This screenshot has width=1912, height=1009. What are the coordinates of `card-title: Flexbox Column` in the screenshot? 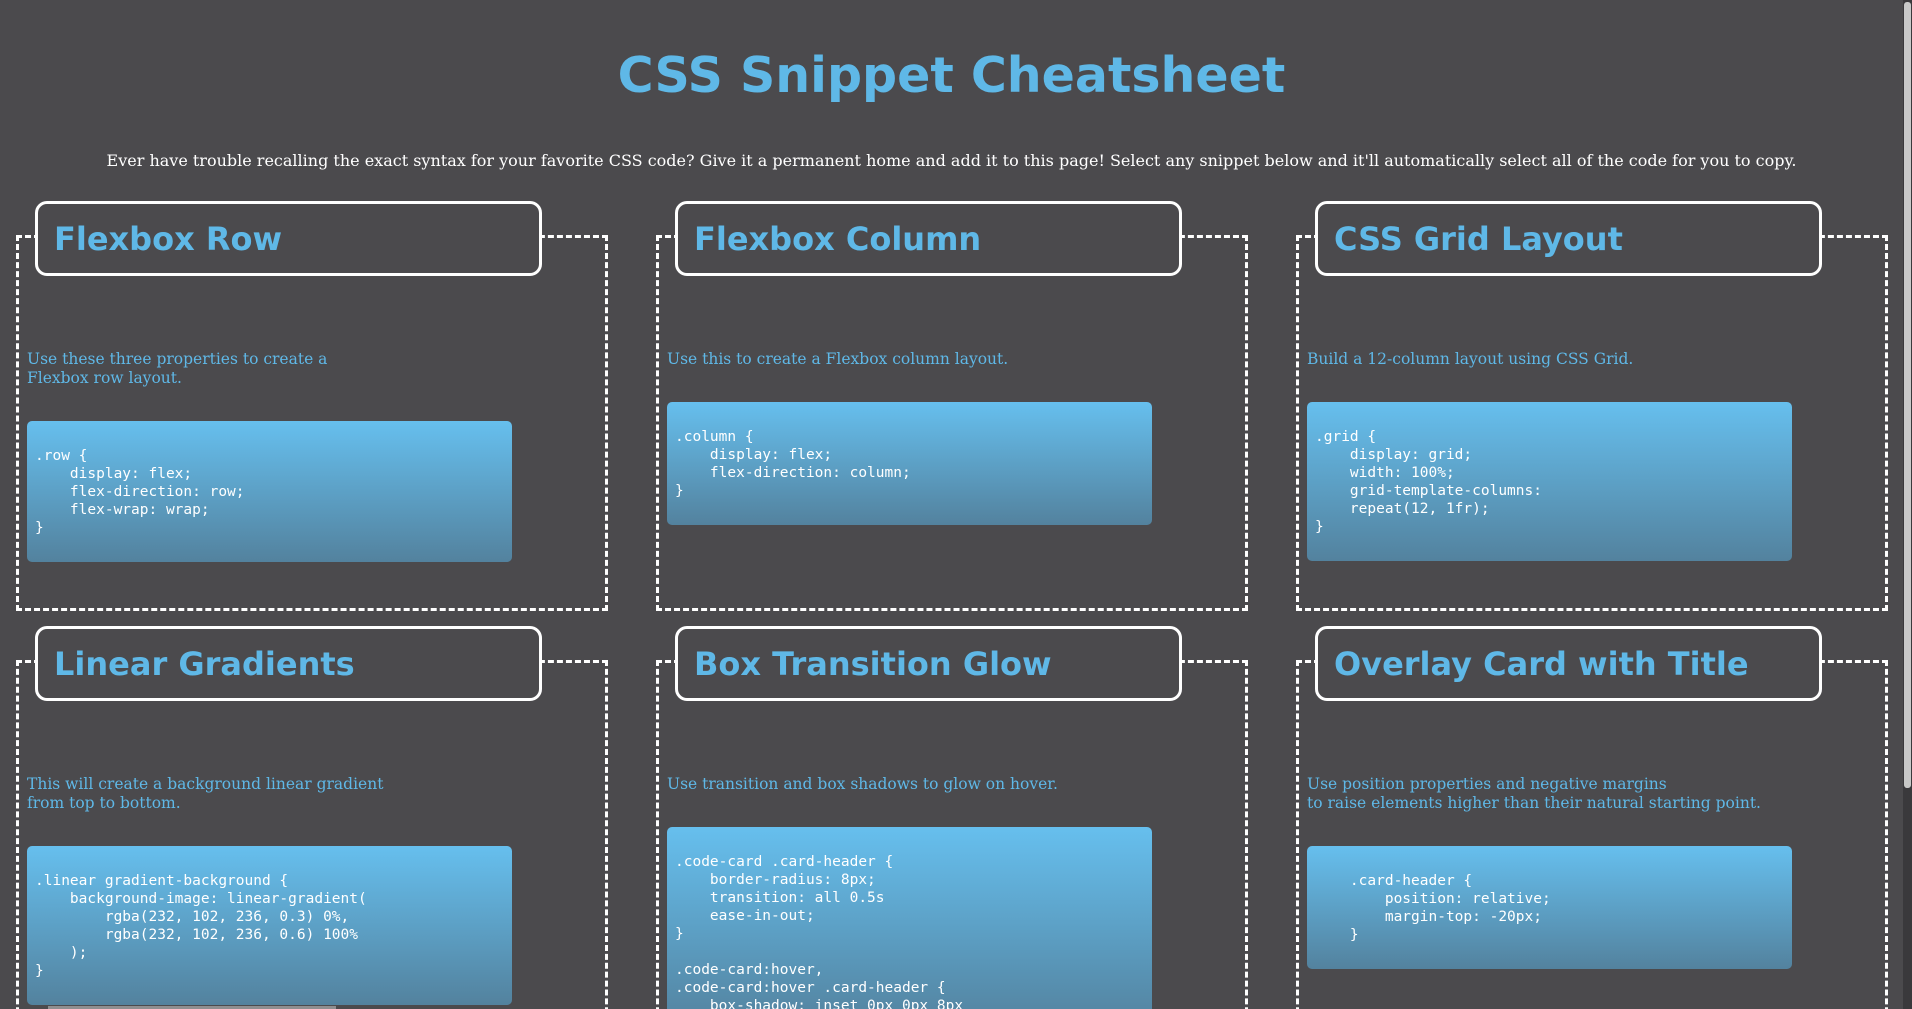 It's located at (838, 238).